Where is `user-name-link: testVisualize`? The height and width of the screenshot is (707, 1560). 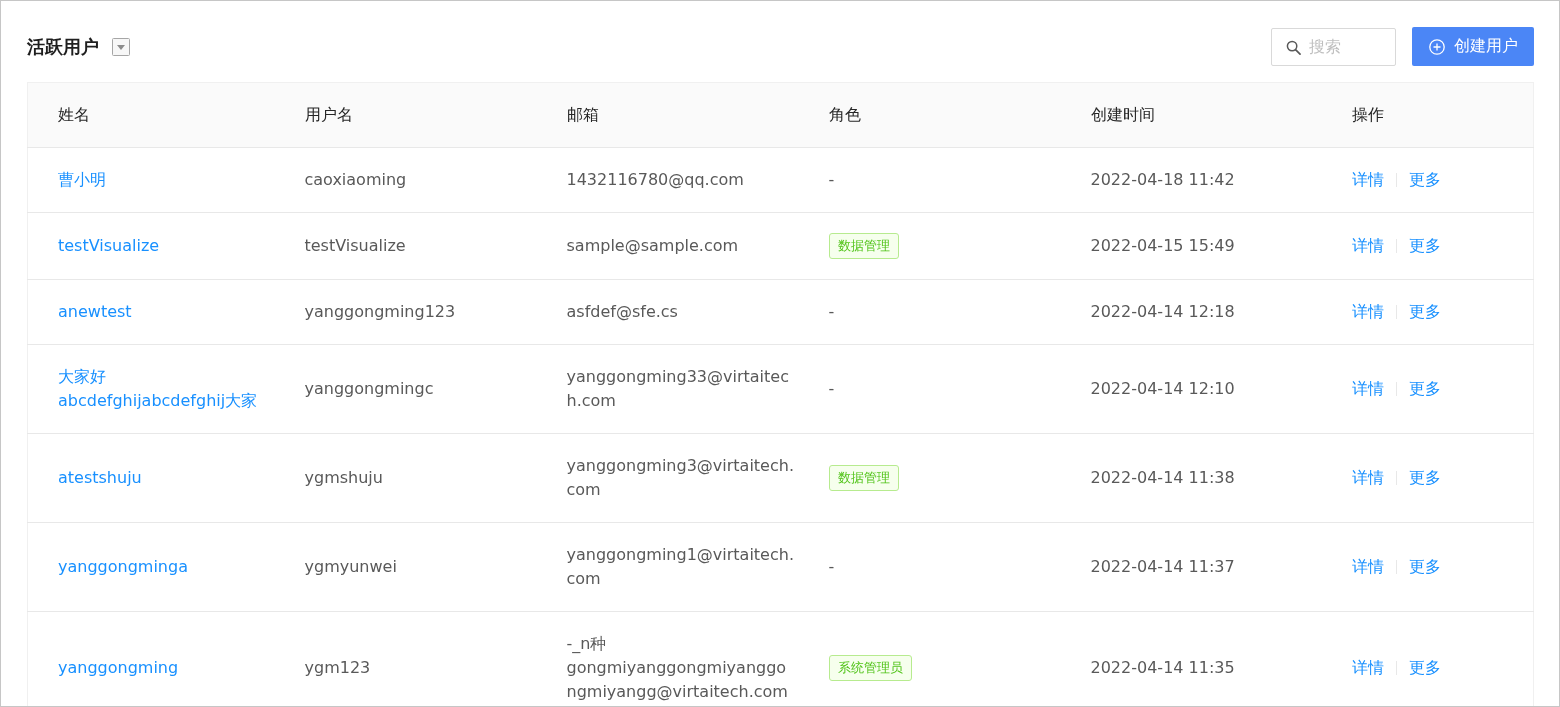 user-name-link: testVisualize is located at coordinates (109, 246).